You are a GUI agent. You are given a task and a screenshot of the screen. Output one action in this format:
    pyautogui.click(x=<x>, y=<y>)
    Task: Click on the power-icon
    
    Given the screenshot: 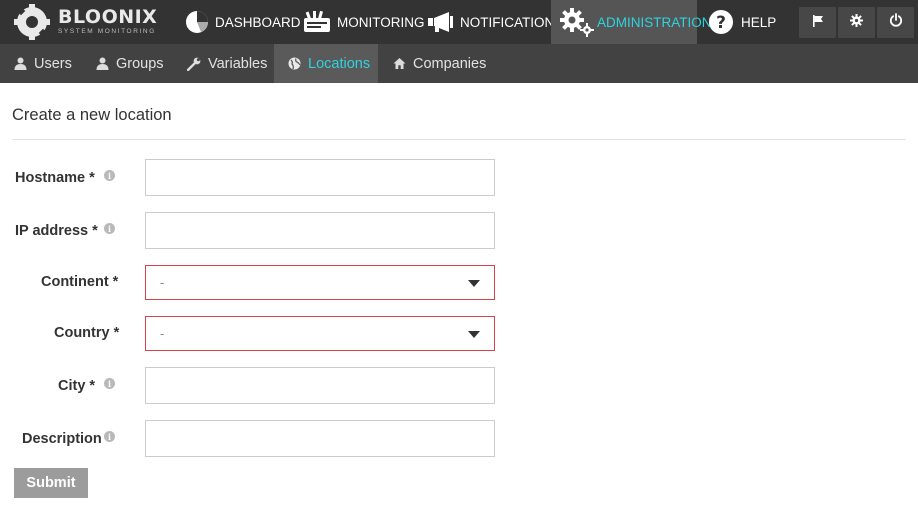 What is the action you would take?
    pyautogui.click(x=896, y=22)
    